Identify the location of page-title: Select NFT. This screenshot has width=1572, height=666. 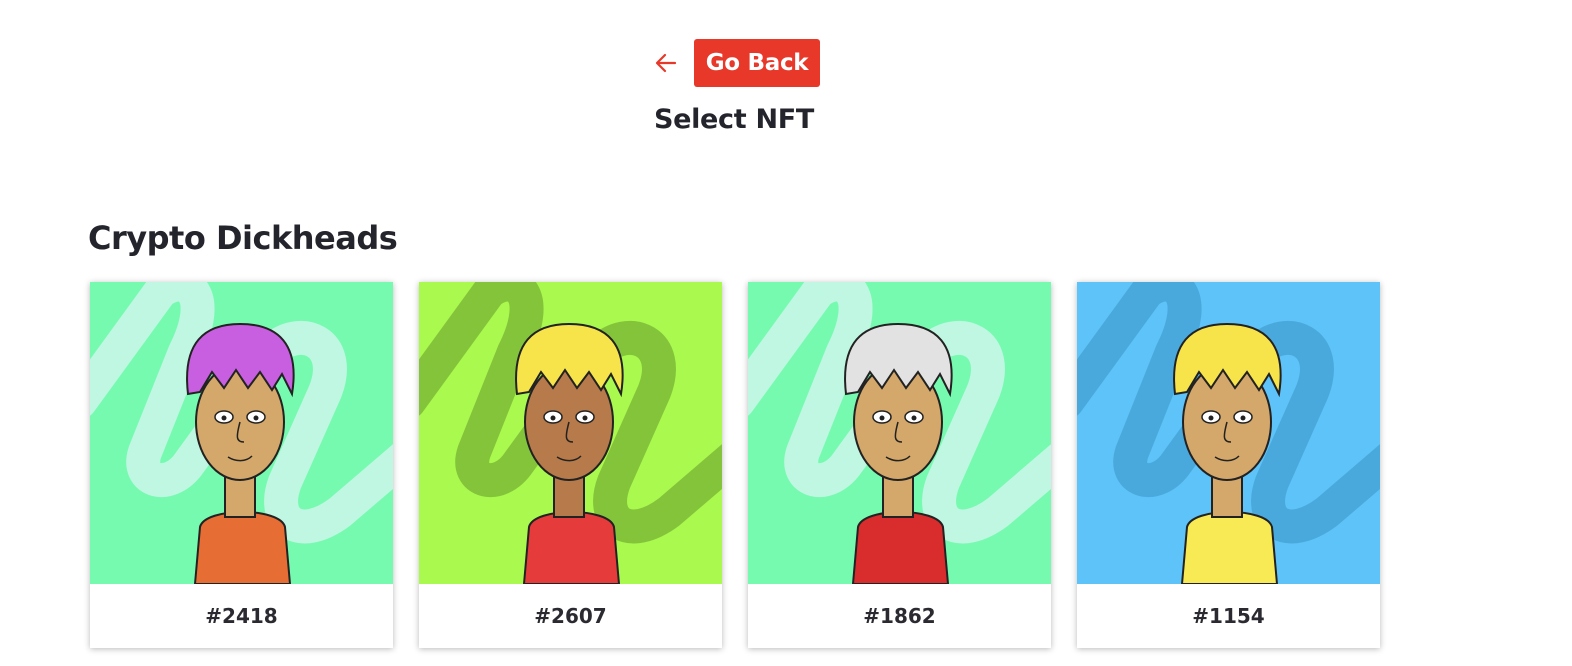
(734, 119).